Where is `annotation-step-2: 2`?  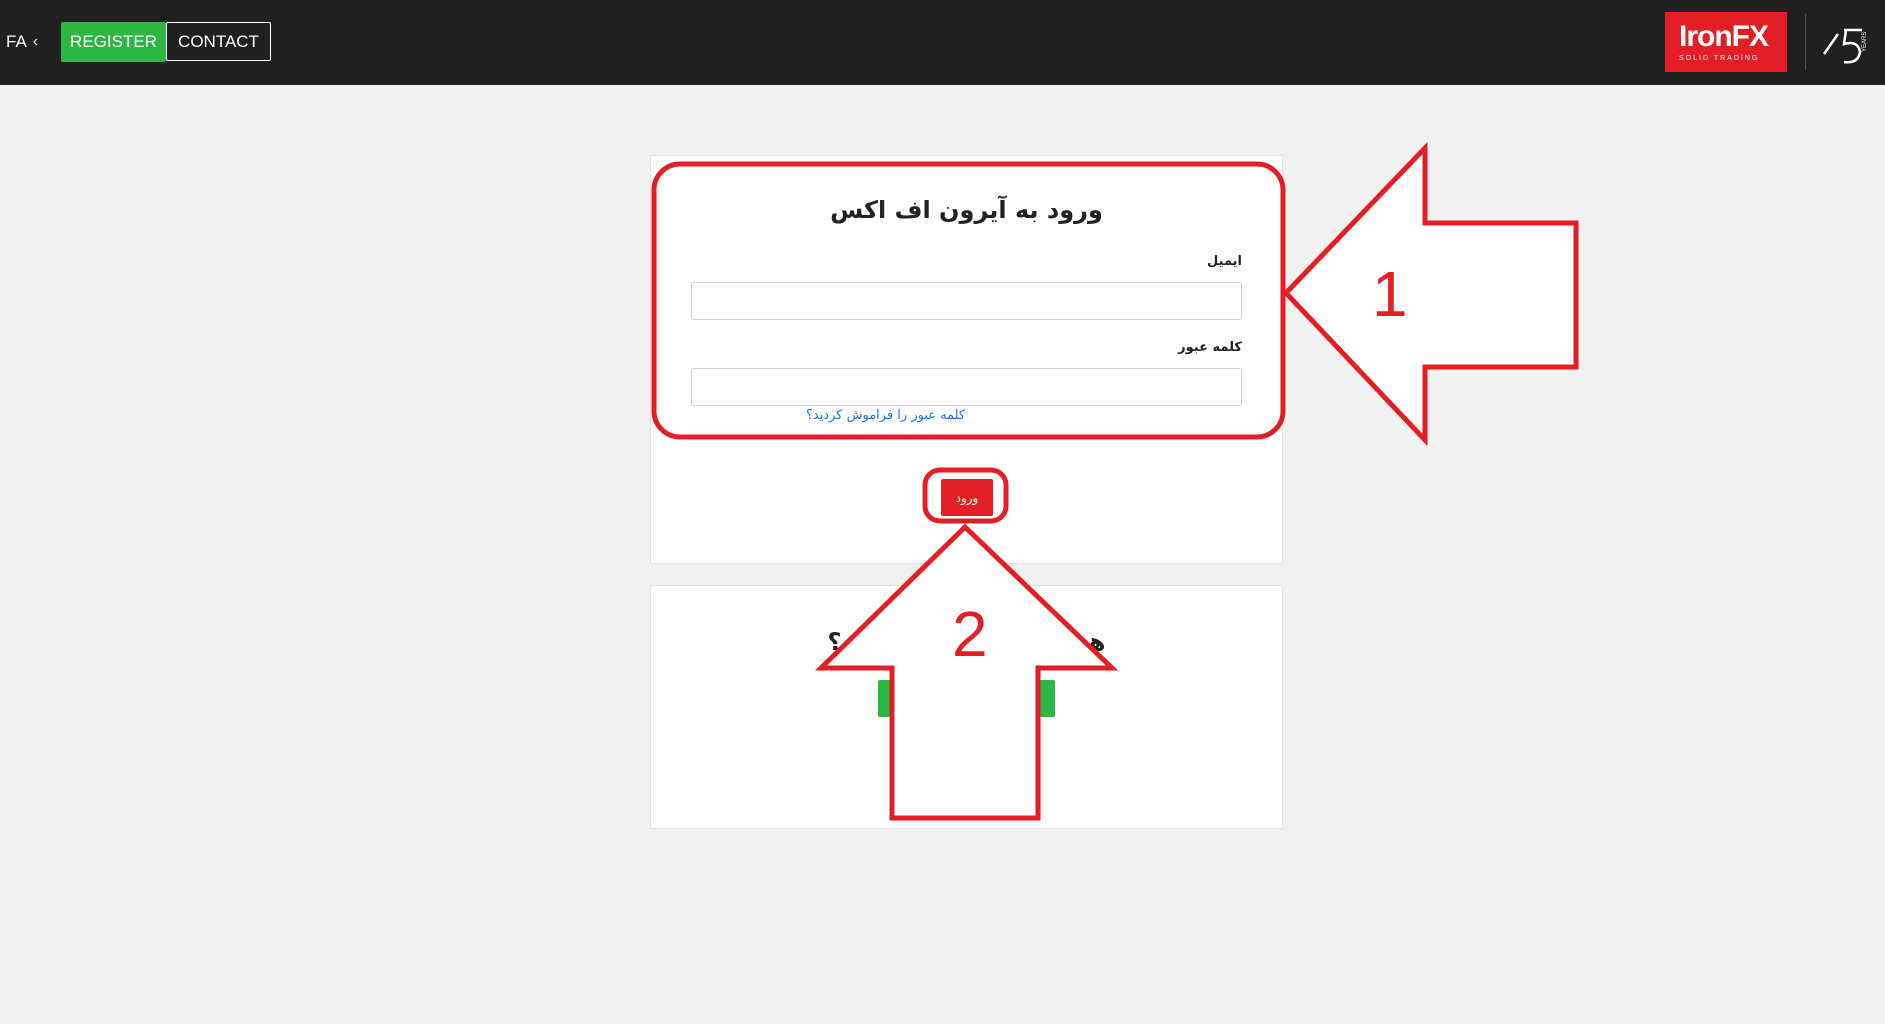 annotation-step-2: 2 is located at coordinates (970, 634).